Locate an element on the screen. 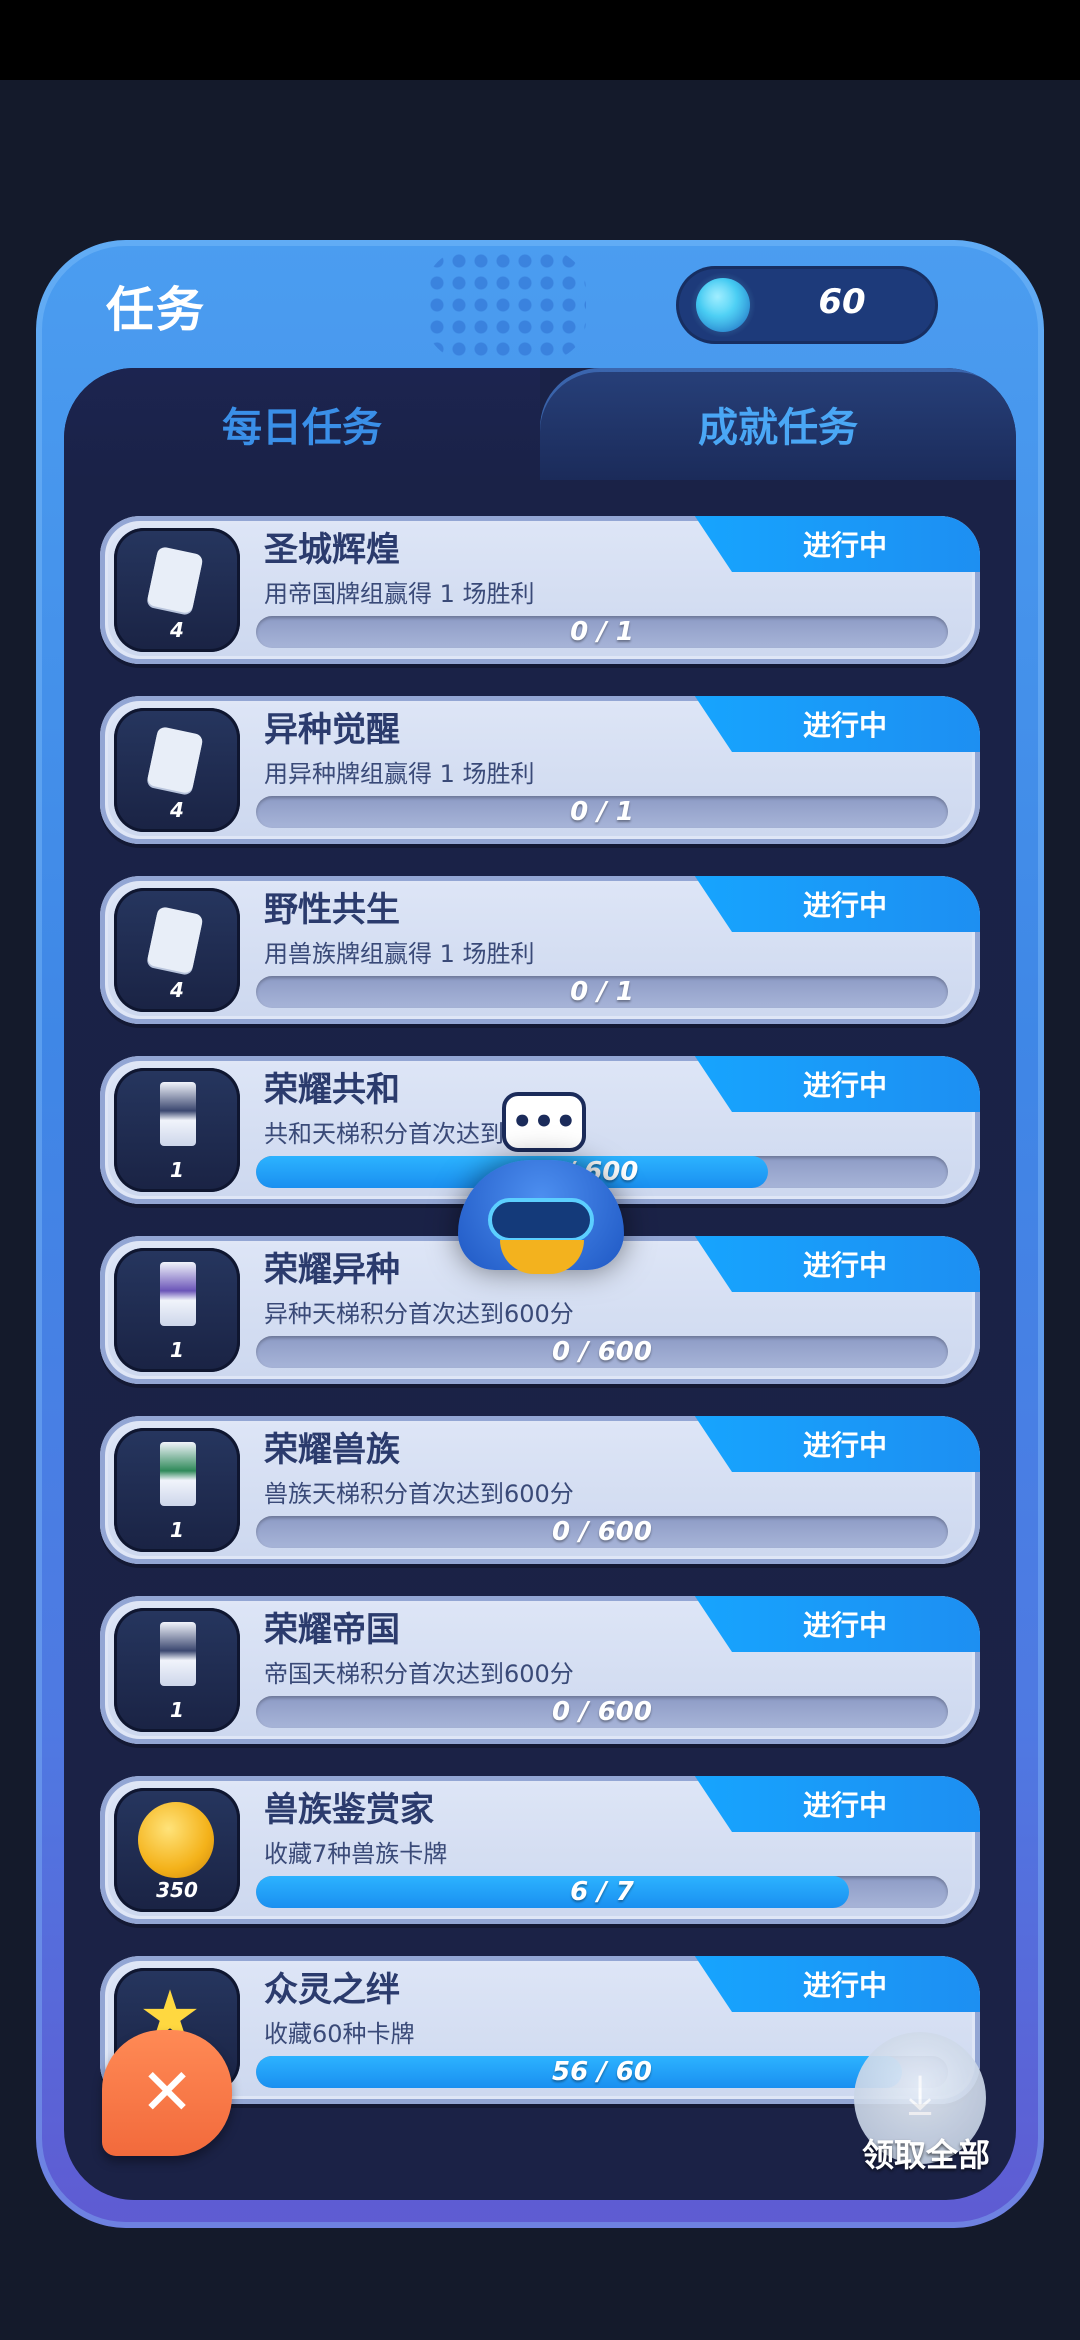 The image size is (1080, 2340). task-title: 圣城辉煌 is located at coordinates (332, 550).